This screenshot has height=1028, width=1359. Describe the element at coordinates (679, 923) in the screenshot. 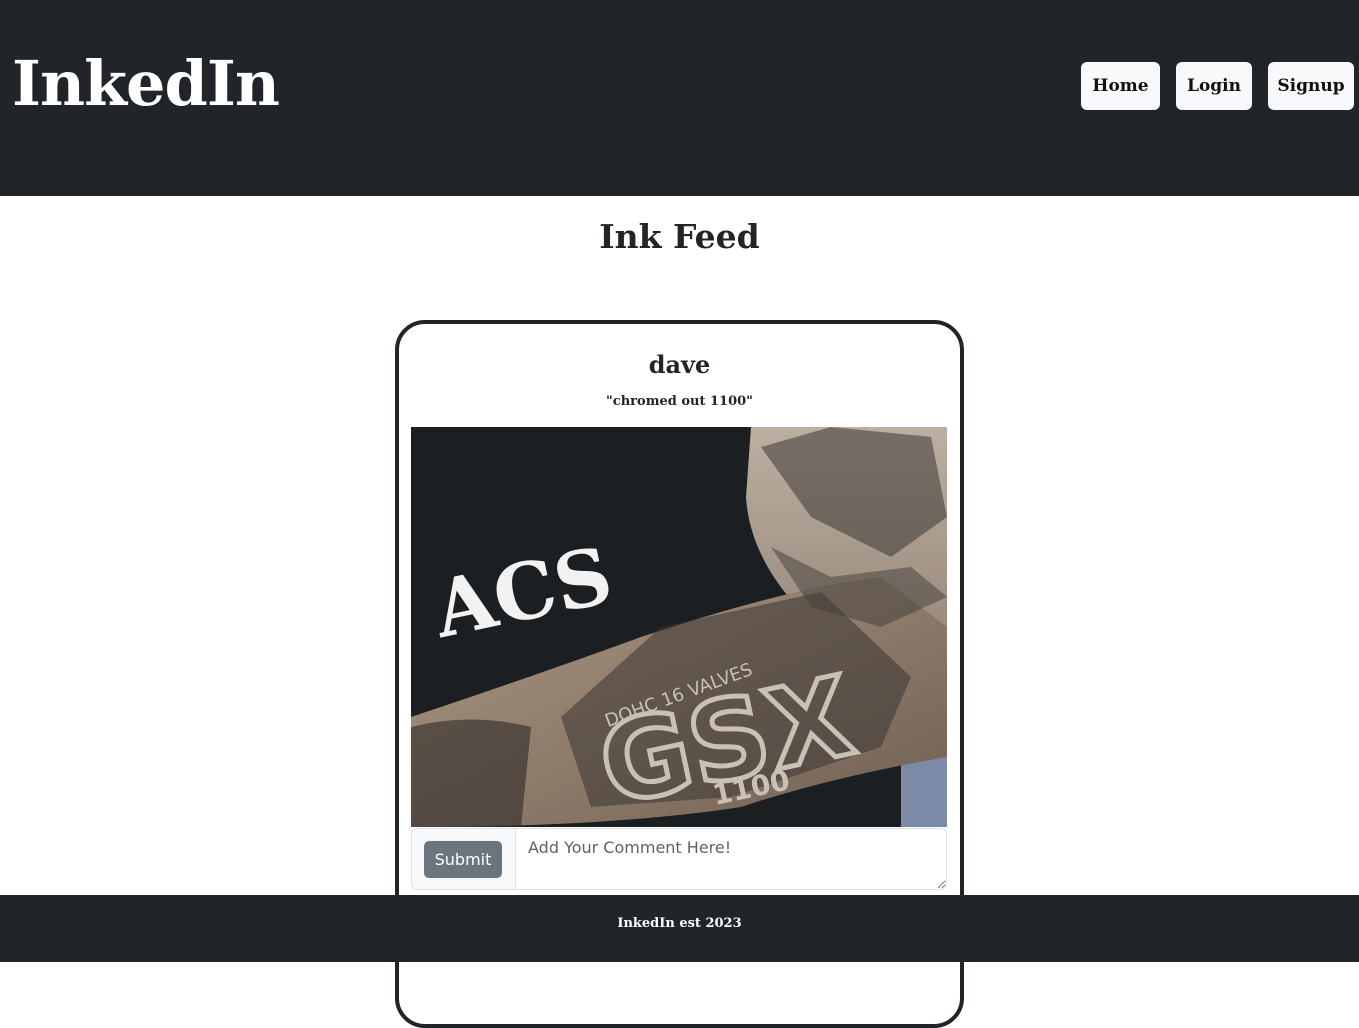

I see `footer-text: InkedIn est 2023` at that location.